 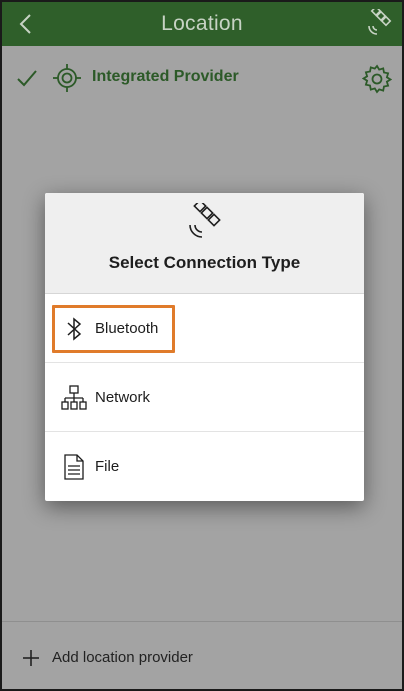 I want to click on network-icon, so click(x=74, y=397).